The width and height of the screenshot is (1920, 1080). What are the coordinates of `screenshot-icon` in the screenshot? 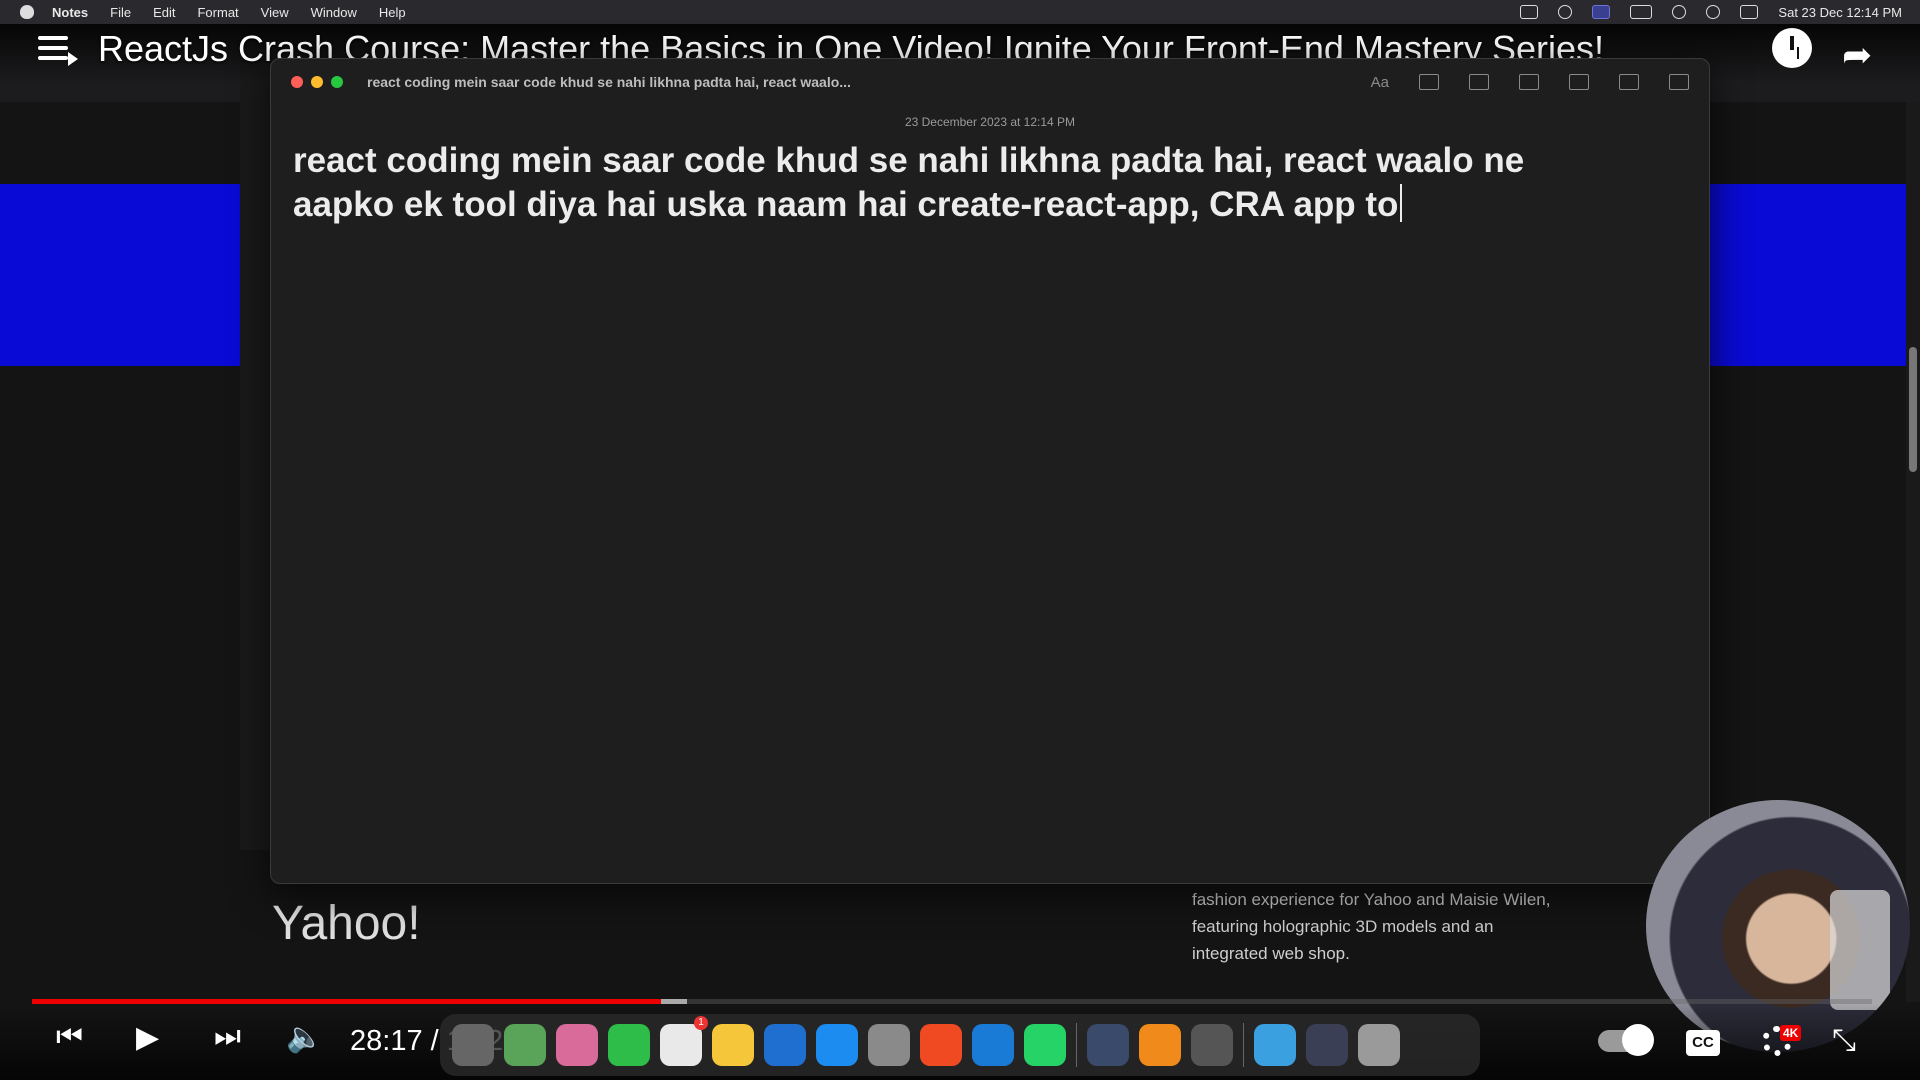 It's located at (1327, 1045).